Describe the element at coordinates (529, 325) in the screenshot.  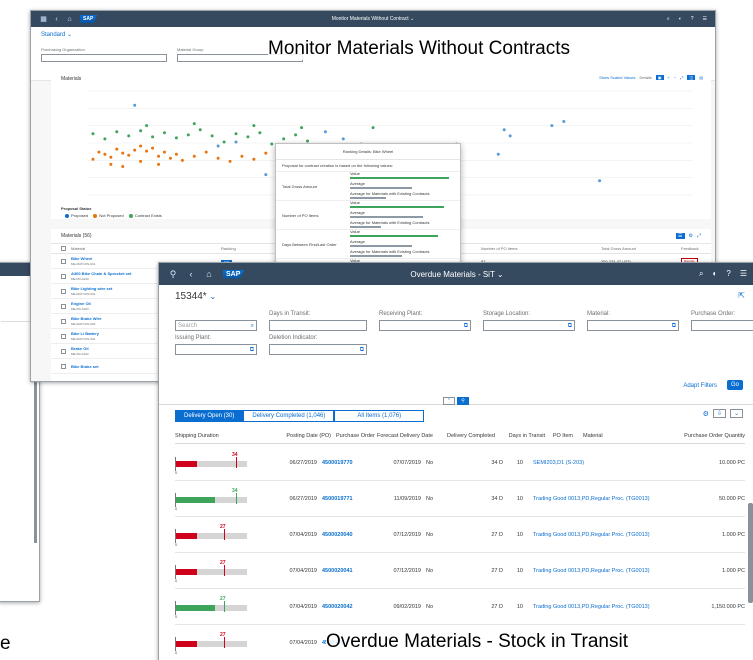
I see `storage-location-input: ⧉` at that location.